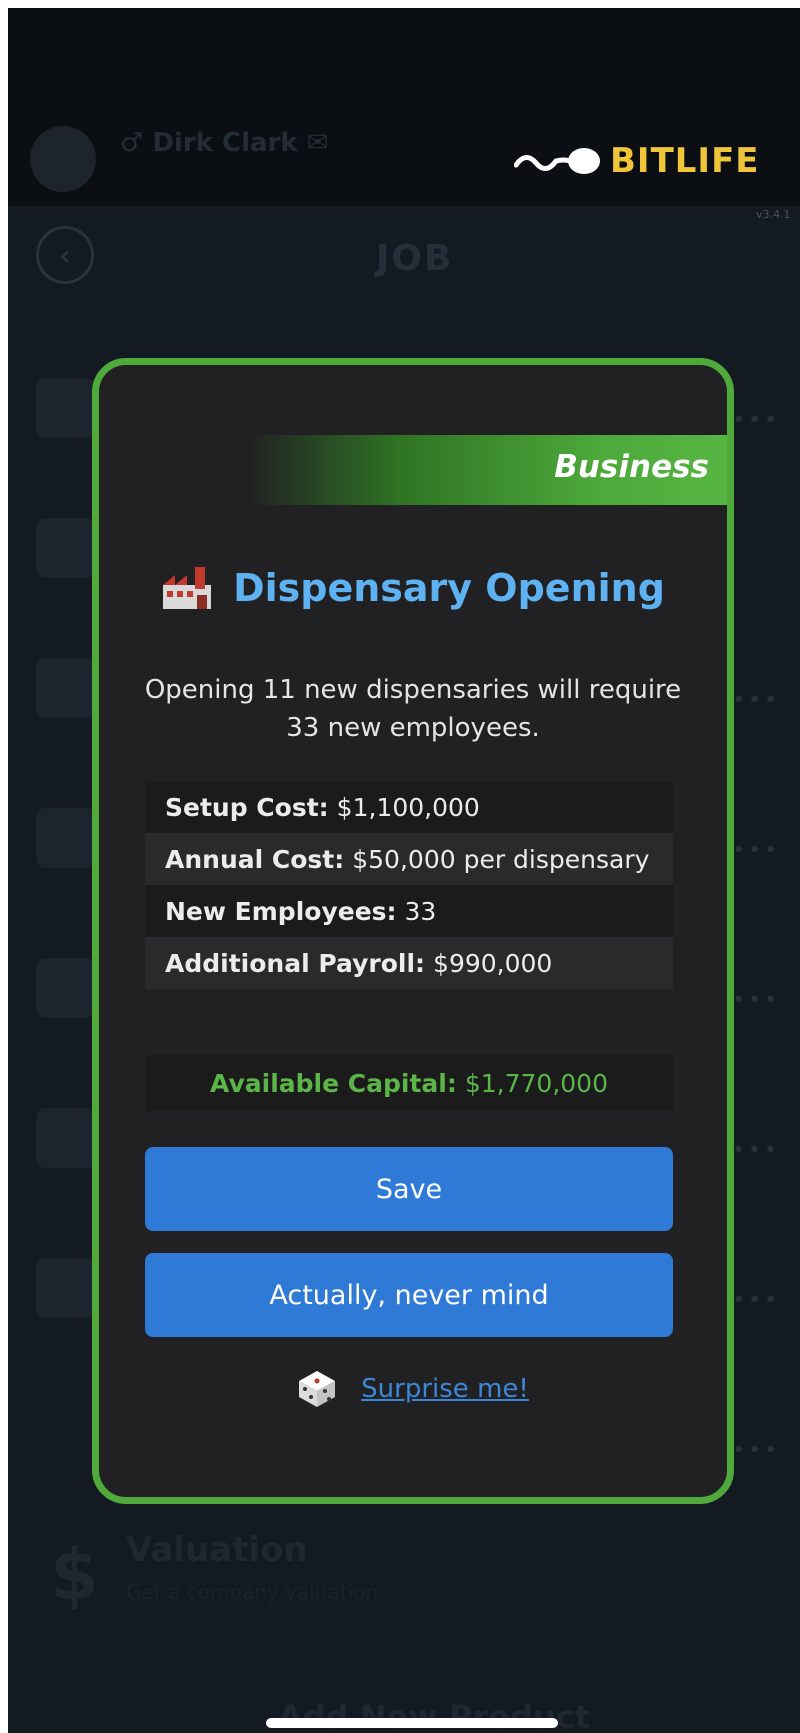  Describe the element at coordinates (773, 214) in the screenshot. I see `version-label: v3.4.1` at that location.